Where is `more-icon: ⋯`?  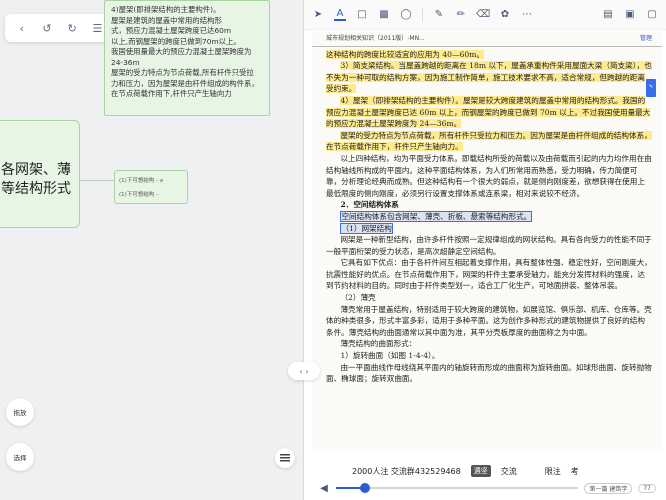 more-icon: ⋯ is located at coordinates (527, 15).